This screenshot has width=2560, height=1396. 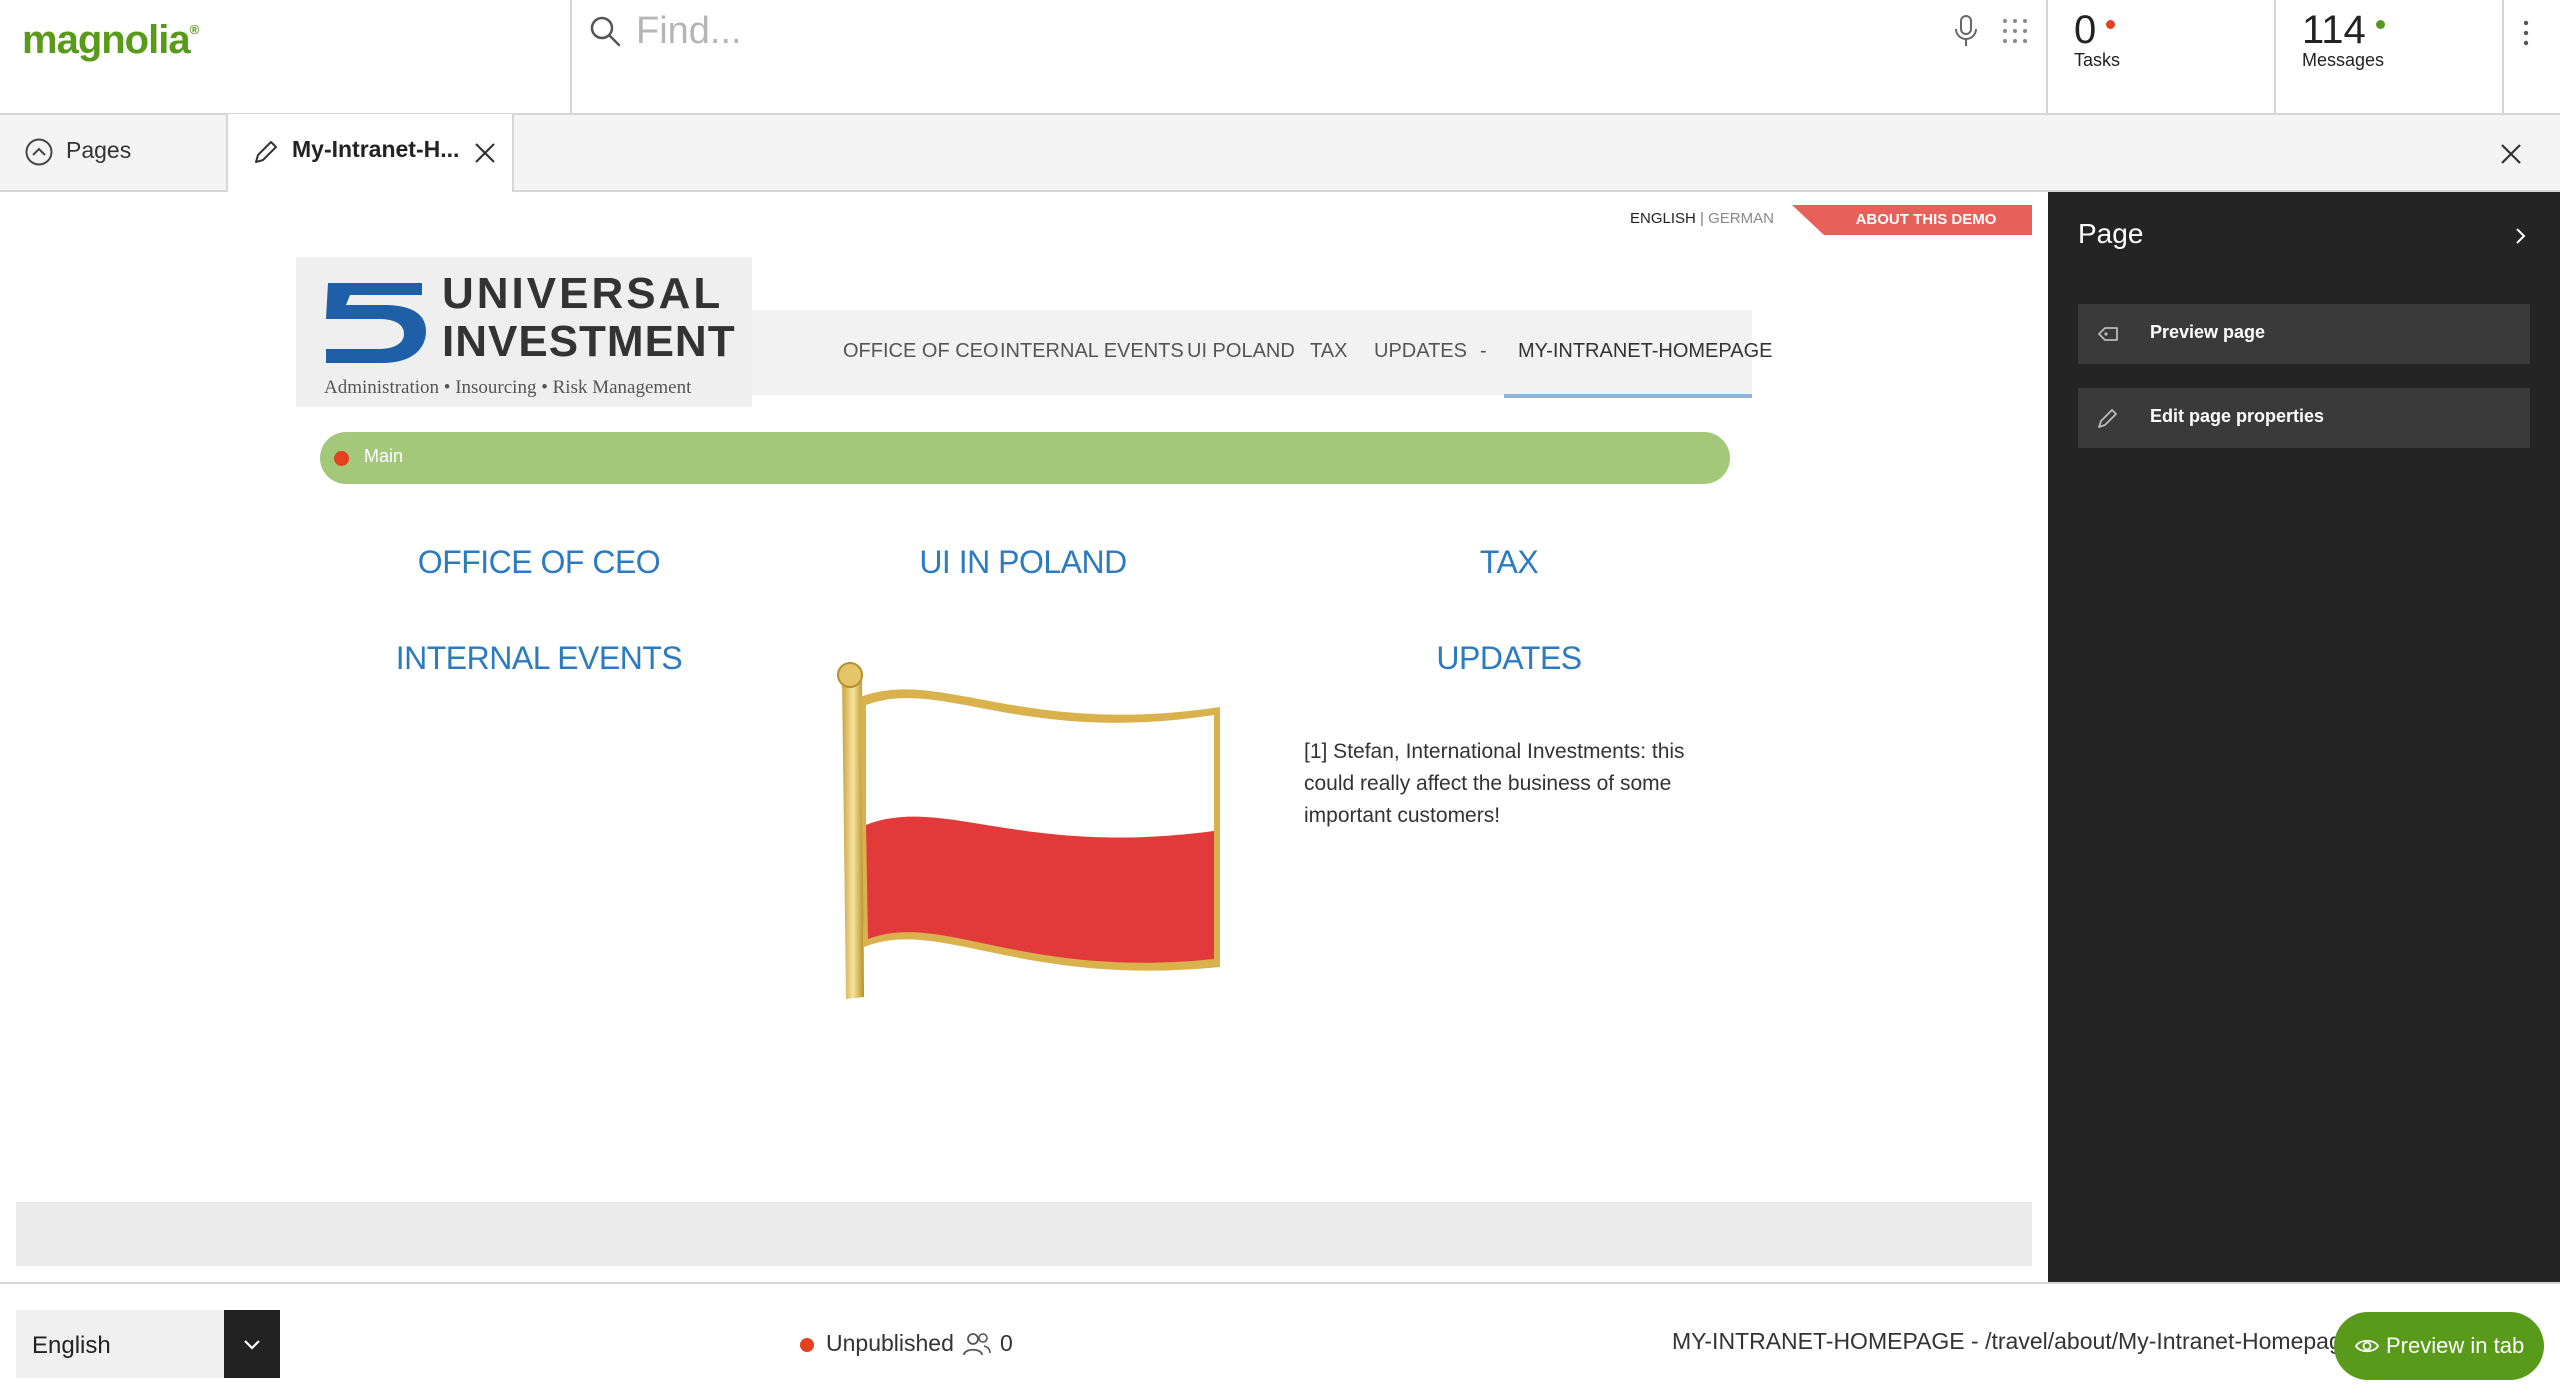 What do you see at coordinates (2526, 33) in the screenshot?
I see `more-options-icon` at bounding box center [2526, 33].